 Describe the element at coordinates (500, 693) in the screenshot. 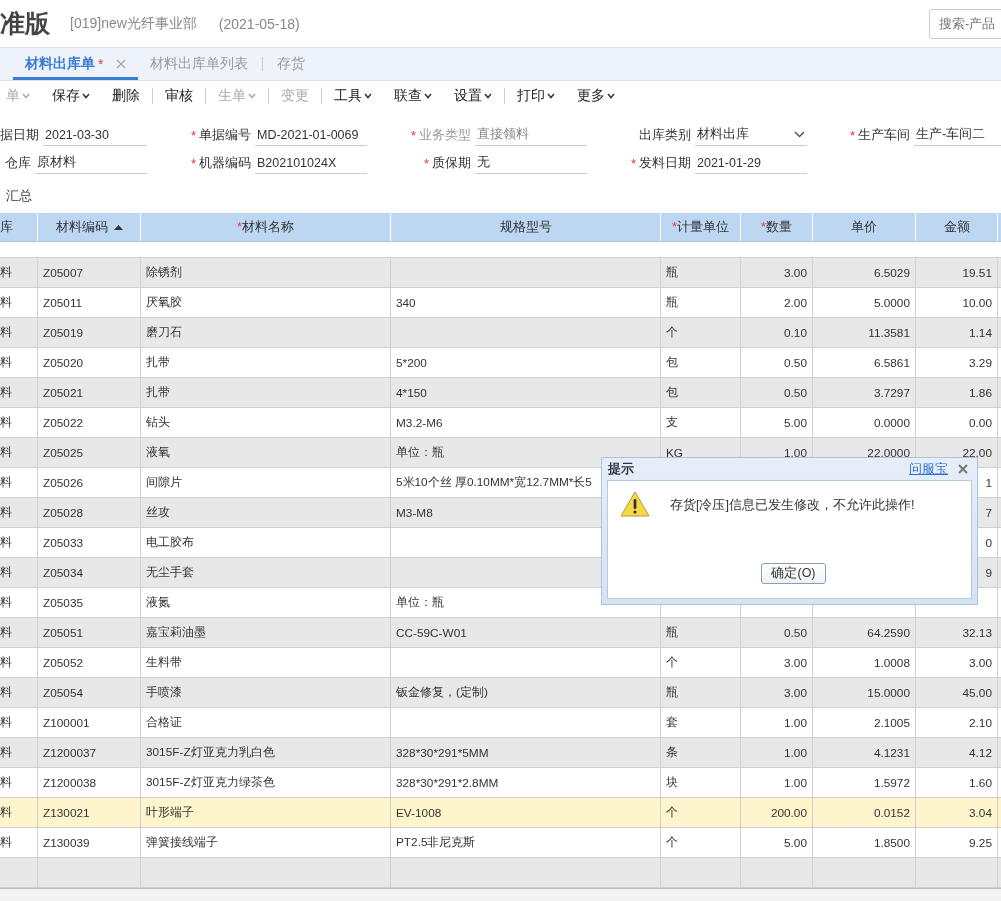

I see `table-row: 料 Z05054 手喷漆 钣金修复，(定制) 瓶 3.00 15.0000 45.00` at that location.